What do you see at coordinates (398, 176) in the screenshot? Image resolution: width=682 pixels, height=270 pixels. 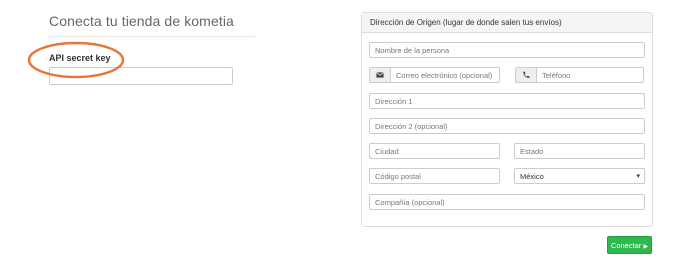 I see `postal-code-placeholder: Código postal` at bounding box center [398, 176].